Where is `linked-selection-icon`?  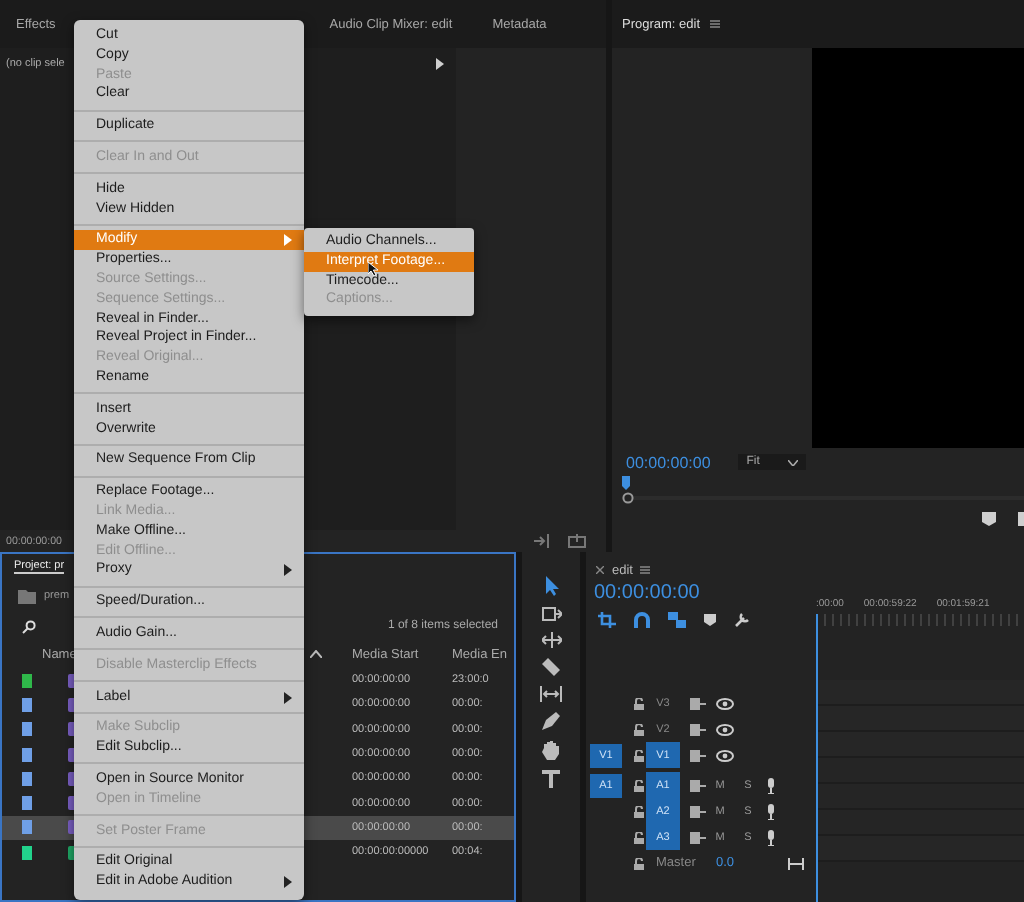 linked-selection-icon is located at coordinates (677, 620).